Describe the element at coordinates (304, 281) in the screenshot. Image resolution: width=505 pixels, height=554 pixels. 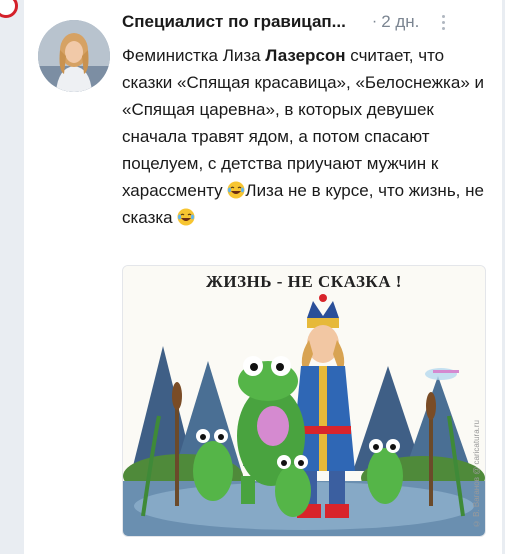
I see `image-caption: ЖИЗНЬ - НЕ СКАЗКА !` at that location.